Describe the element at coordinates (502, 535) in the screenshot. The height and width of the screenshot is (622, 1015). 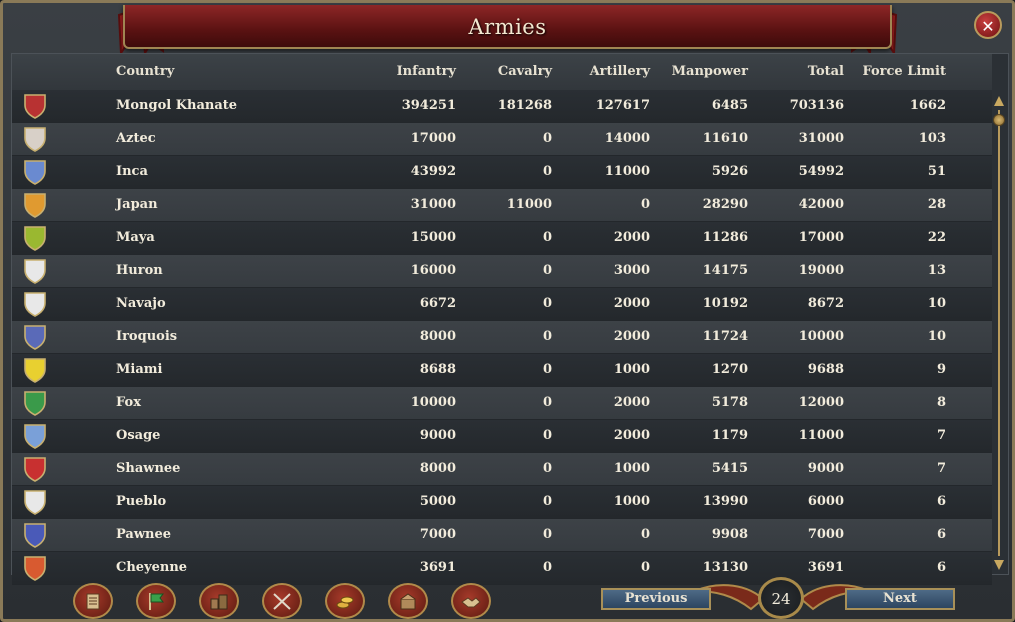
I see `table-row: Pawnee 7000 0 0 9908 7000 6` at that location.